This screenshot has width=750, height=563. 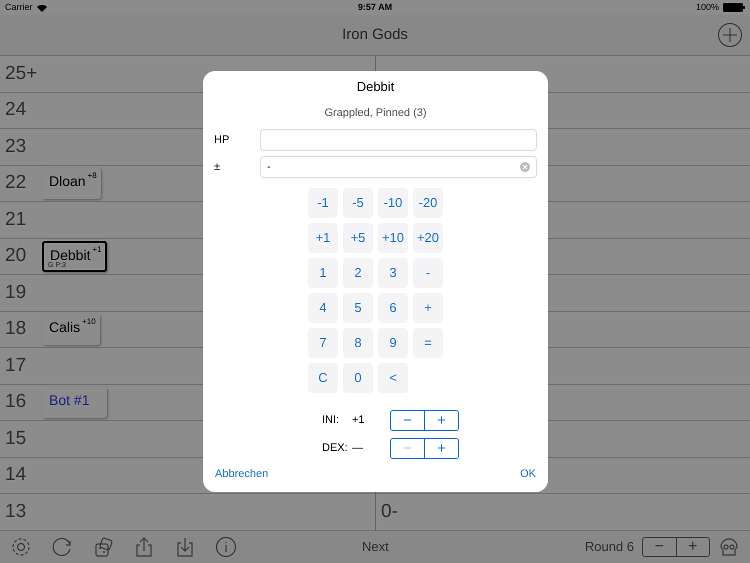 What do you see at coordinates (69, 400) in the screenshot?
I see `combatant-name: Bot #1` at bounding box center [69, 400].